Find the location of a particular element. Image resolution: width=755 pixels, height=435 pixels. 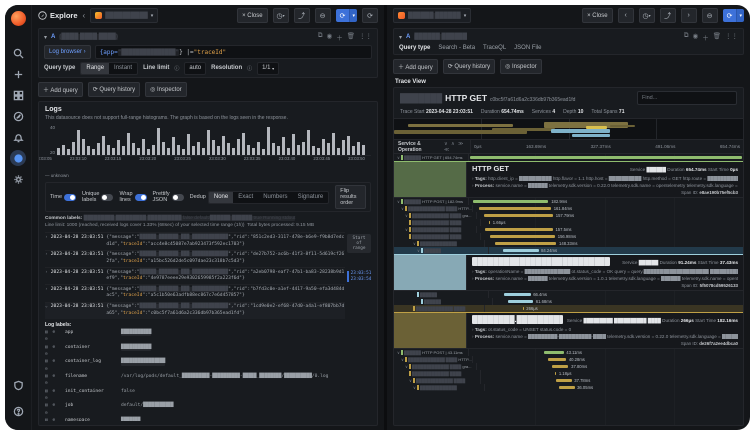

span-bar-cell: 43.11ms is located at coordinates (606, 352).